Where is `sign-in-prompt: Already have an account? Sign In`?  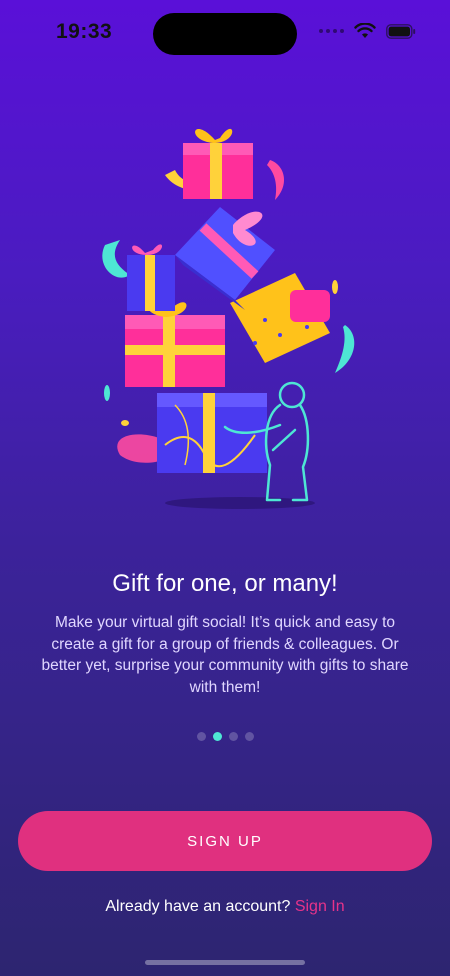 sign-in-prompt: Already have an account? Sign In is located at coordinates (225, 907).